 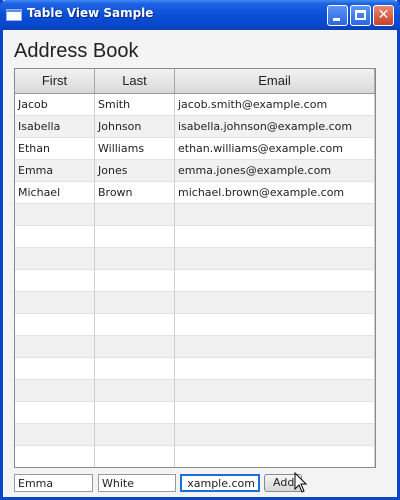 What do you see at coordinates (275, 105) in the screenshot?
I see `cell-email: jacob.smith@example.com` at bounding box center [275, 105].